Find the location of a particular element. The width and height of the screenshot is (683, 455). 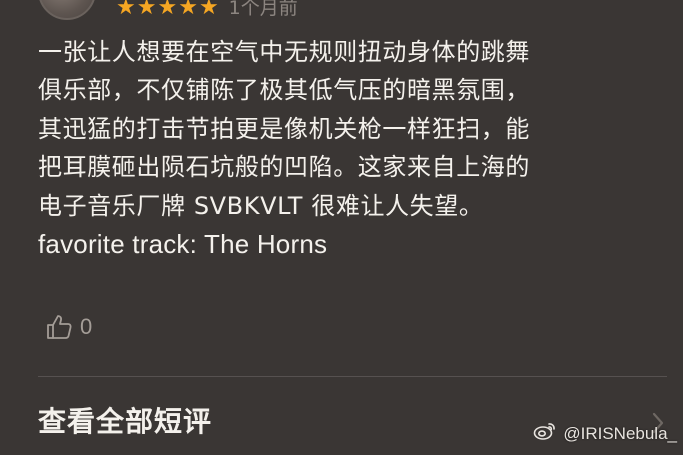

view-all-reviews-link: 查看全部短评 is located at coordinates (125, 422).